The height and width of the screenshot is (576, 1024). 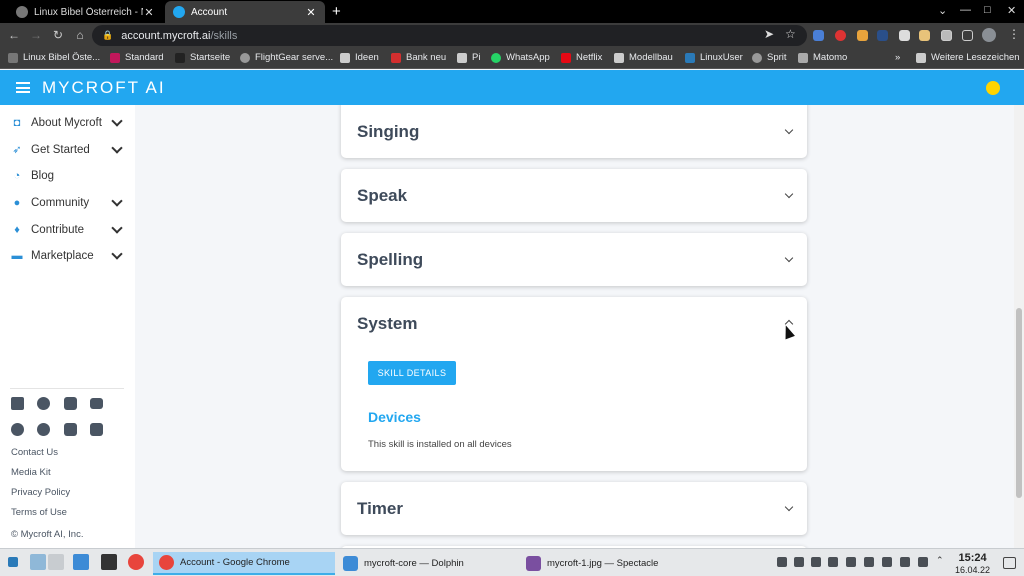 What do you see at coordinates (67, 256) in the screenshot?
I see `sidebar-item-marketplace: ▬ Marketplace` at bounding box center [67, 256].